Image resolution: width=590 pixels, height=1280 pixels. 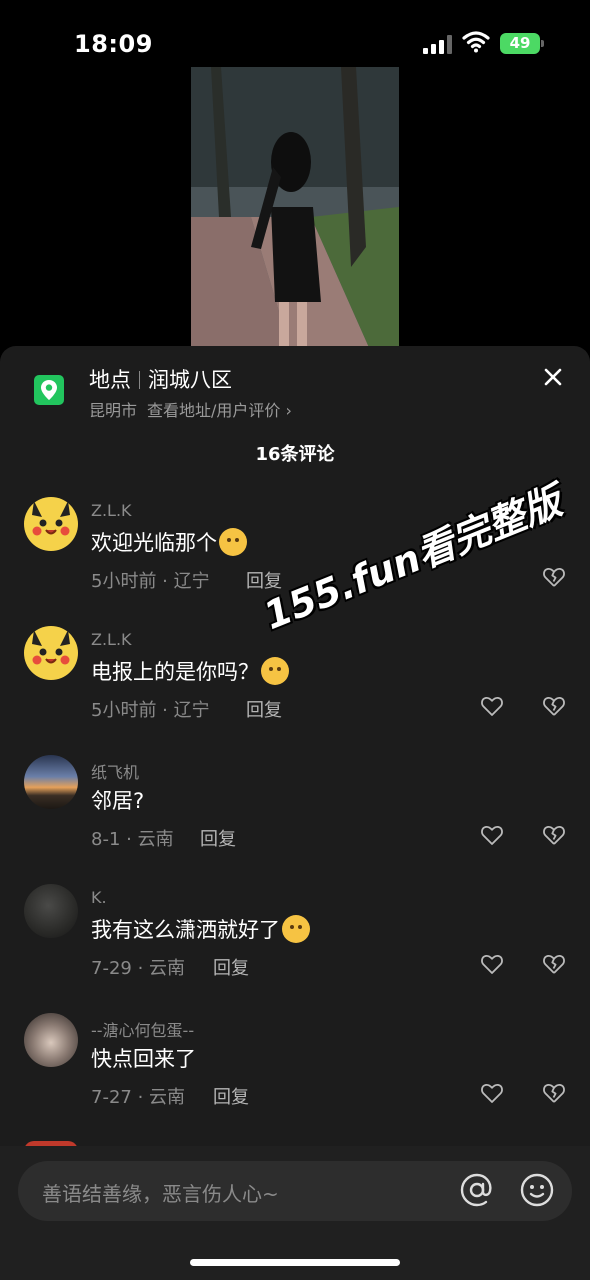 I want to click on comment-item: --溏心何包蛋-- 快点回来了 7-27 · 云南 回复, so click(x=295, y=1077).